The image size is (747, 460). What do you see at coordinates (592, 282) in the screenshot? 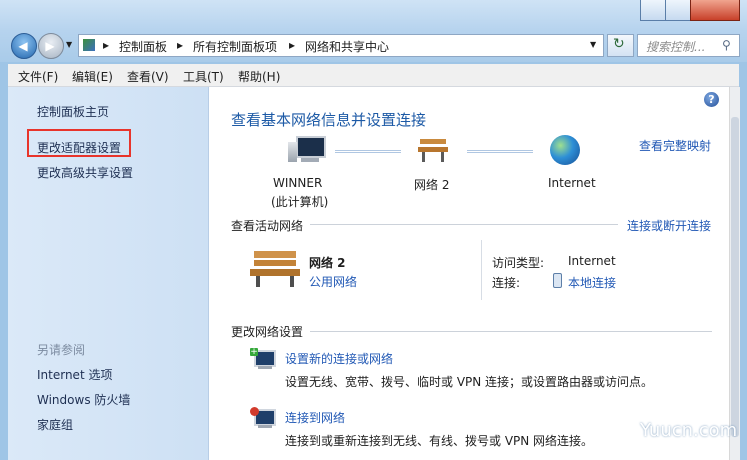
I see `local-connection-link: 本地连接` at bounding box center [592, 282].